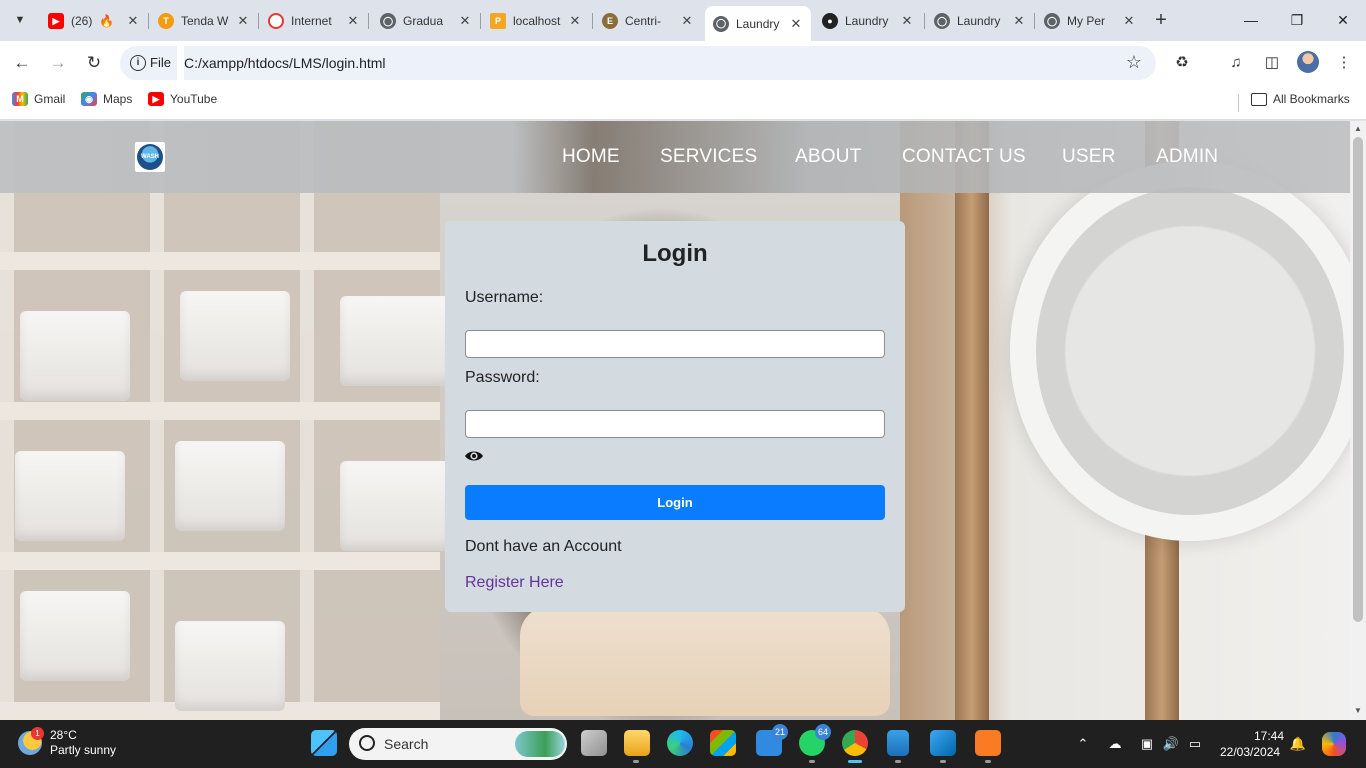  What do you see at coordinates (1344, 63) in the screenshot?
I see `menu-icon: ⋮` at bounding box center [1344, 63].